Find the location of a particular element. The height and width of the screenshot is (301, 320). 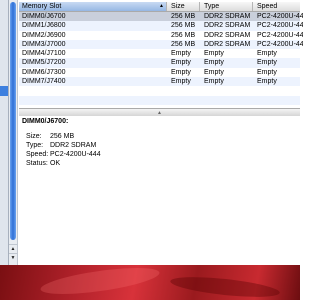

table-row: DIMM4/J7100 Empty Empty Empty is located at coordinates (159, 53).